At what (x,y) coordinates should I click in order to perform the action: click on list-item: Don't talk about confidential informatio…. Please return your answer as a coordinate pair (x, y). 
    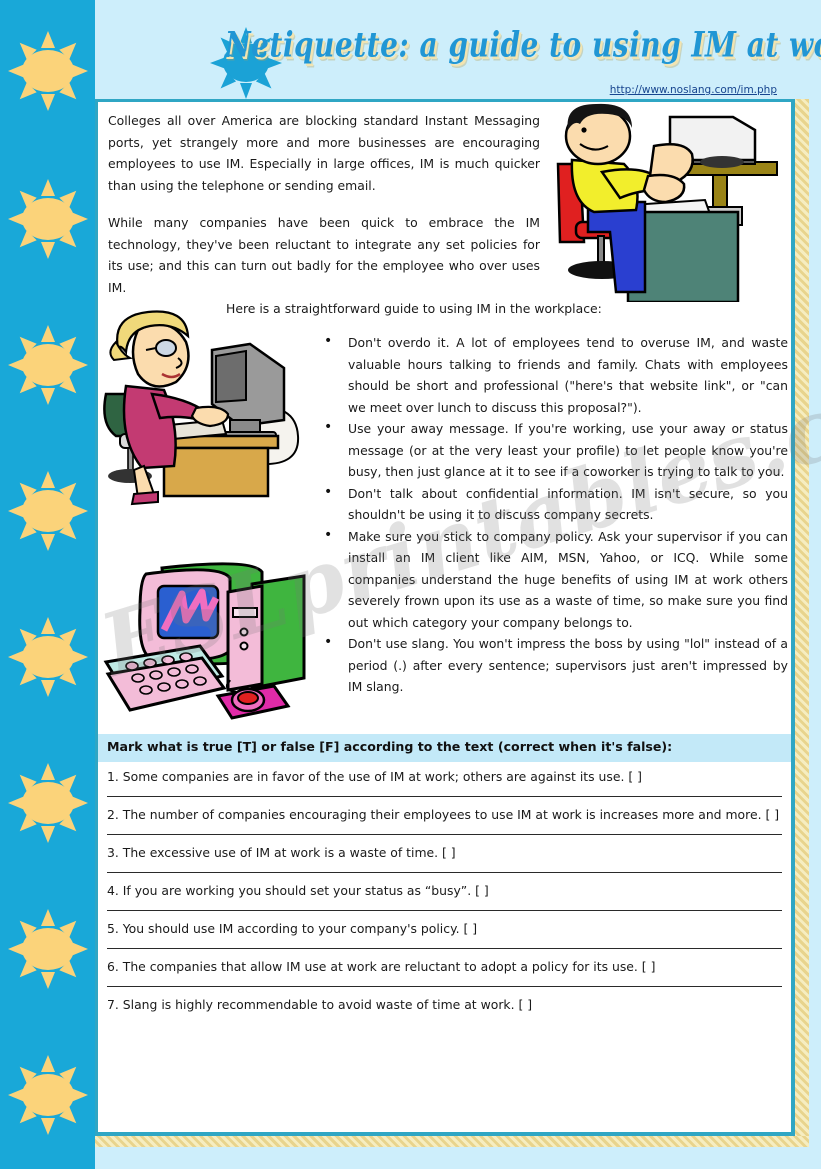
    Looking at the image, I should click on (555, 504).